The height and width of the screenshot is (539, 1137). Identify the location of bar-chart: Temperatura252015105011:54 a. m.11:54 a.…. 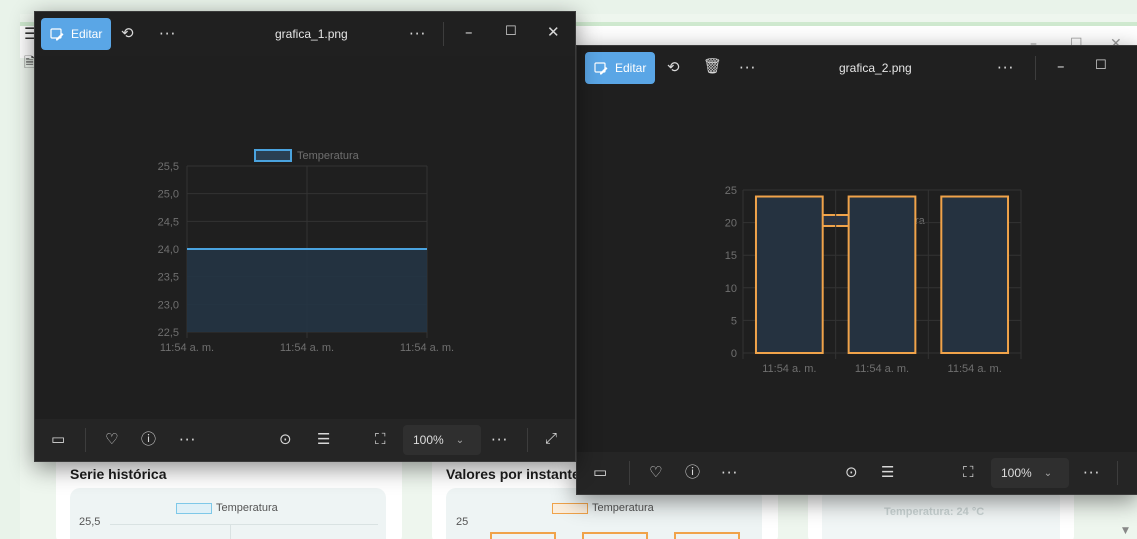
(873, 280).